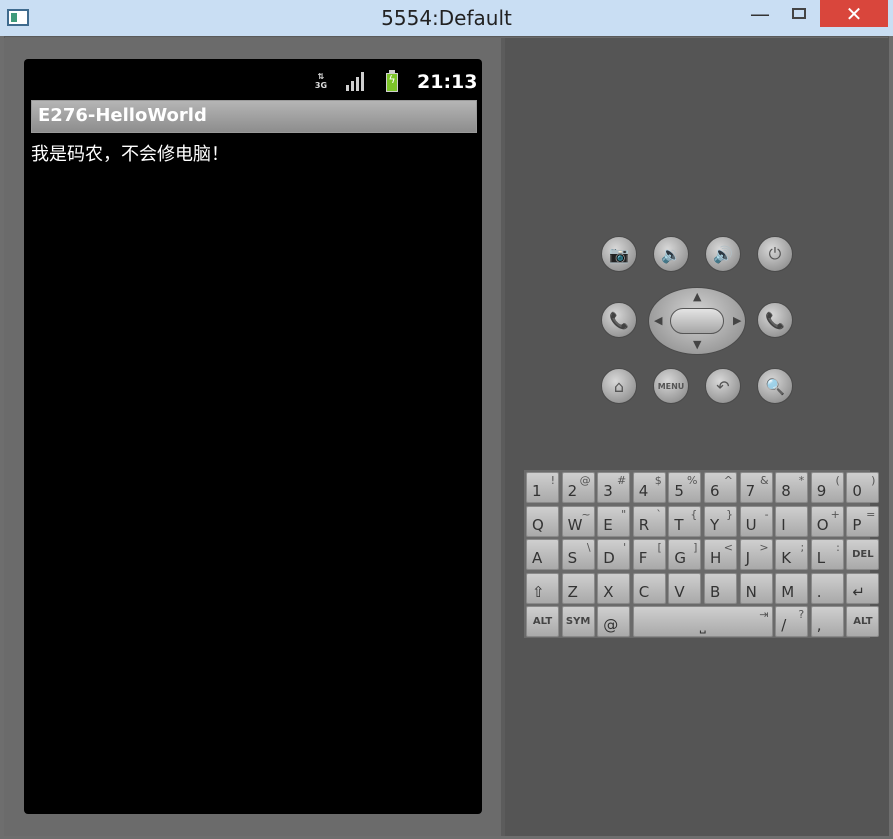 Image resolution: width=893 pixels, height=839 pixels. Describe the element at coordinates (857, 524) in the screenshot. I see `key-label: P` at that location.